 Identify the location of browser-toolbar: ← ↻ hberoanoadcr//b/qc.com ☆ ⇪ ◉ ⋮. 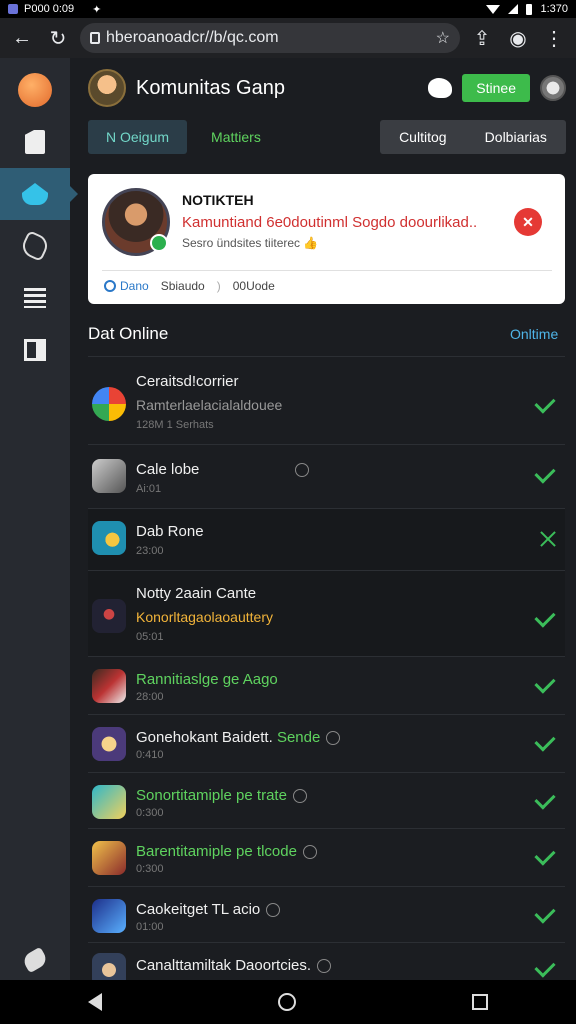
(288, 38).